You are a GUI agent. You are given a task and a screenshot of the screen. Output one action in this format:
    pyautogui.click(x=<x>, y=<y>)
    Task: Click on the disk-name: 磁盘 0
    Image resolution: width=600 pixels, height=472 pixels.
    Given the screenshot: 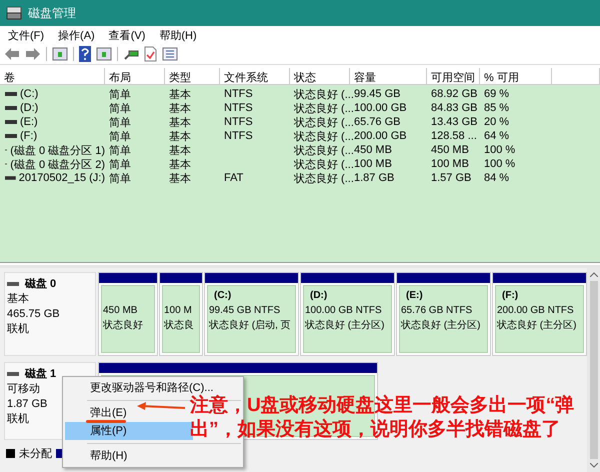 What is the action you would take?
    pyautogui.click(x=40, y=284)
    